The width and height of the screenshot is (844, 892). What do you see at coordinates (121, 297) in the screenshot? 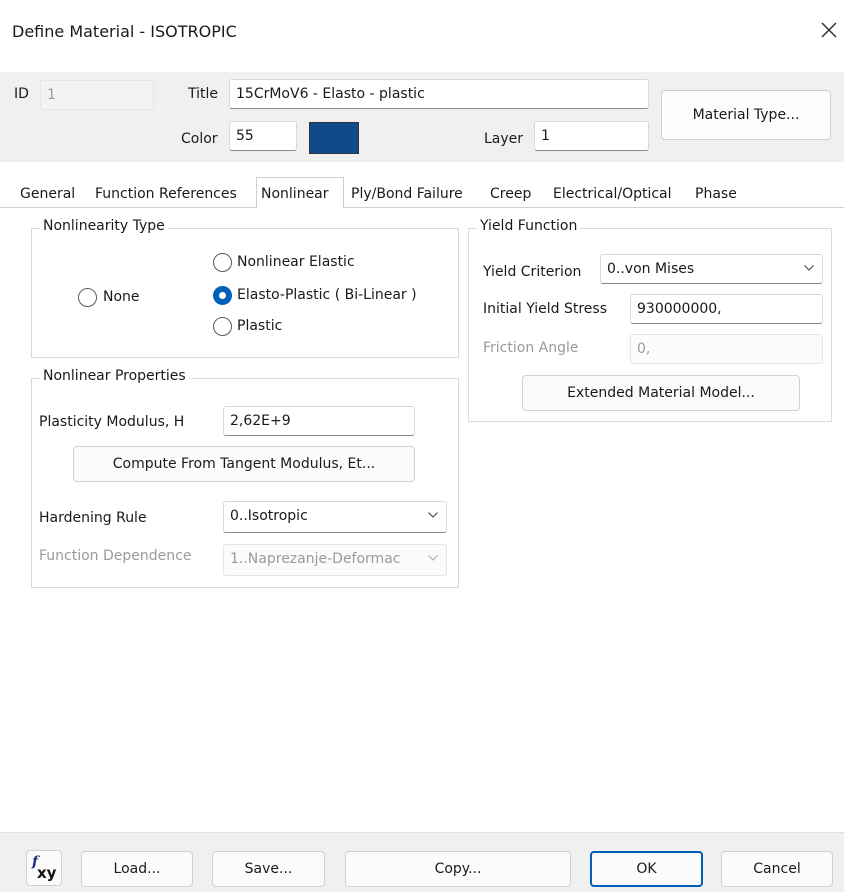
I see `radio-none-label: None` at bounding box center [121, 297].